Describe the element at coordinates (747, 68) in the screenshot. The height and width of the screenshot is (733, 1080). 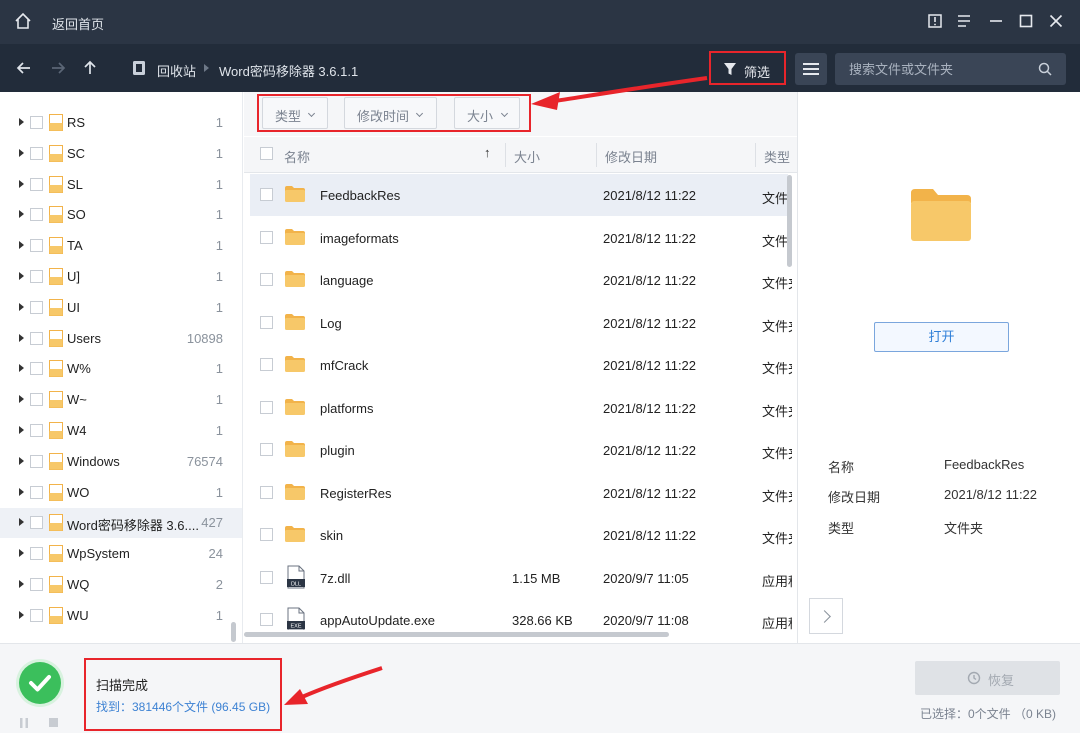
I see `filter-button: 筛选` at that location.